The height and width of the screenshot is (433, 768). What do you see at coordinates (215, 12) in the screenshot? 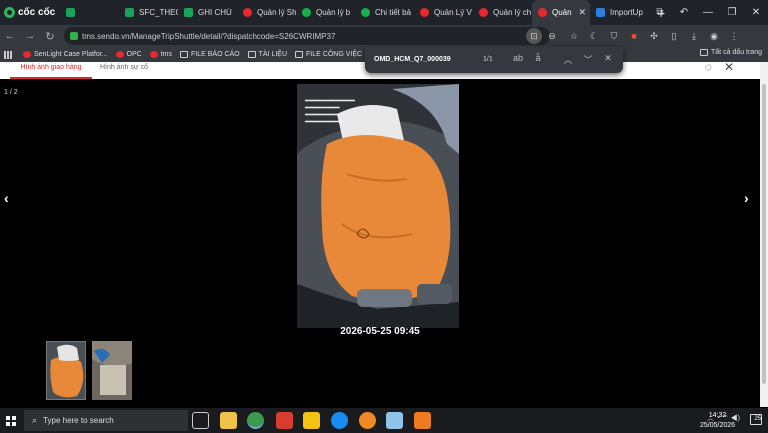
I see `tab-title: GHI CHÚ` at bounding box center [215, 12].